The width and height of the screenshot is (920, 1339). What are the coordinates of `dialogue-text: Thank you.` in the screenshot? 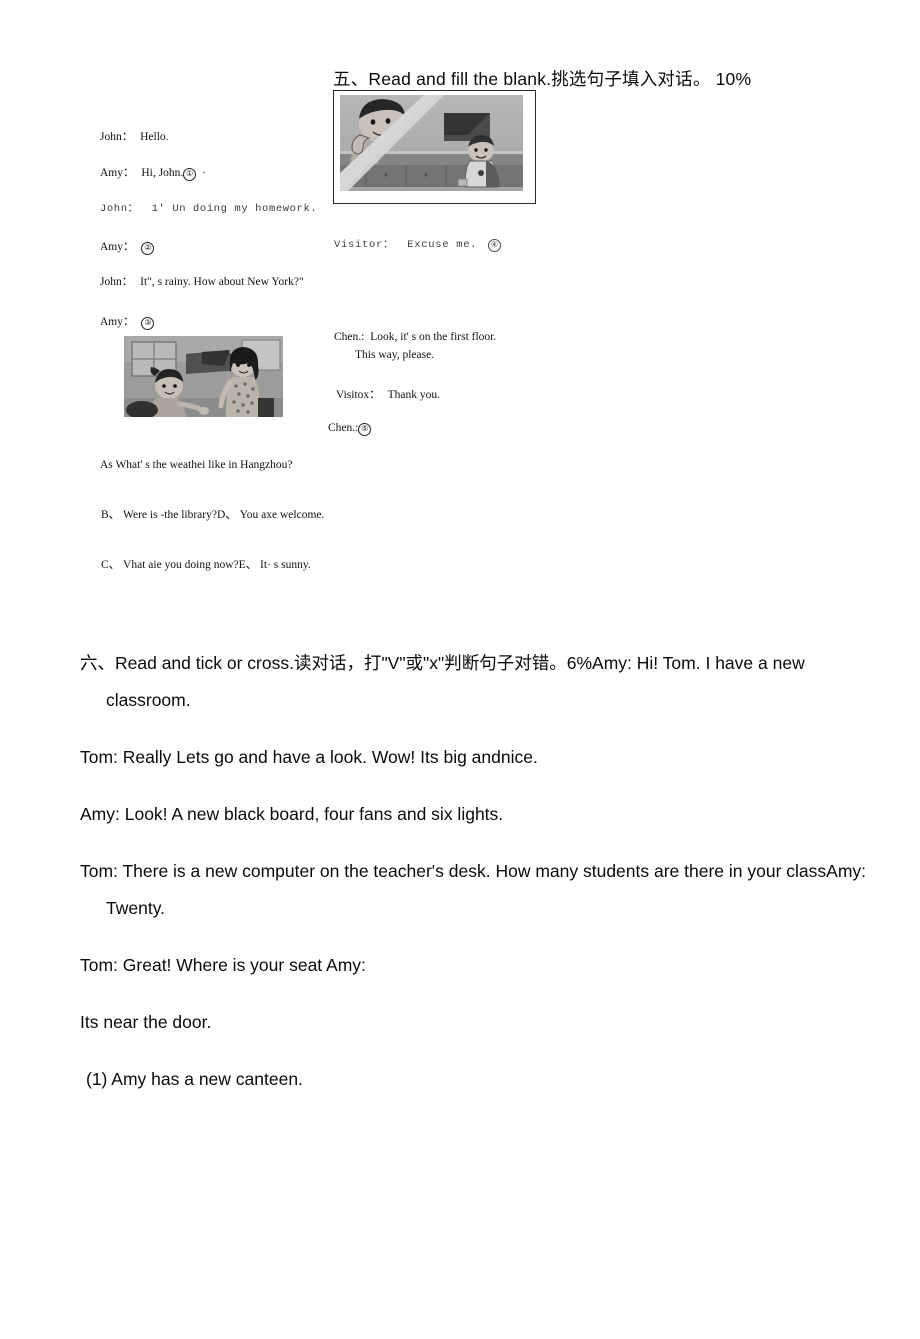 It's located at (413, 395).